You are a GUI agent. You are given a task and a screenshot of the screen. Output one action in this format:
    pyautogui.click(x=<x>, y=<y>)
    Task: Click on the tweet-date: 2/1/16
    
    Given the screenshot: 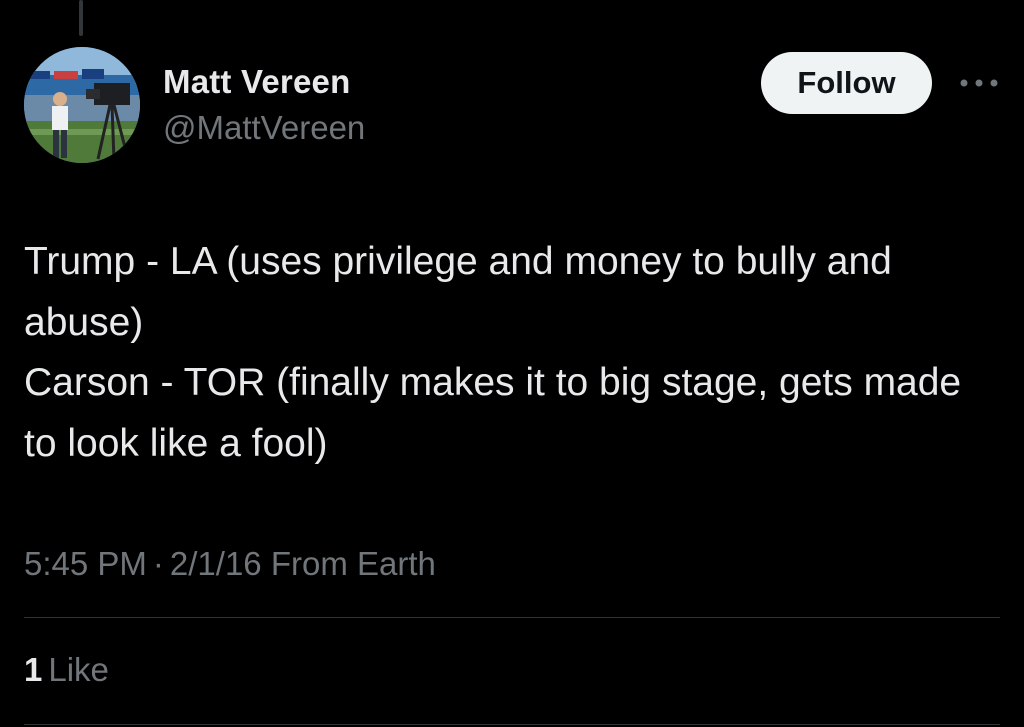 What is the action you would take?
    pyautogui.click(x=216, y=563)
    